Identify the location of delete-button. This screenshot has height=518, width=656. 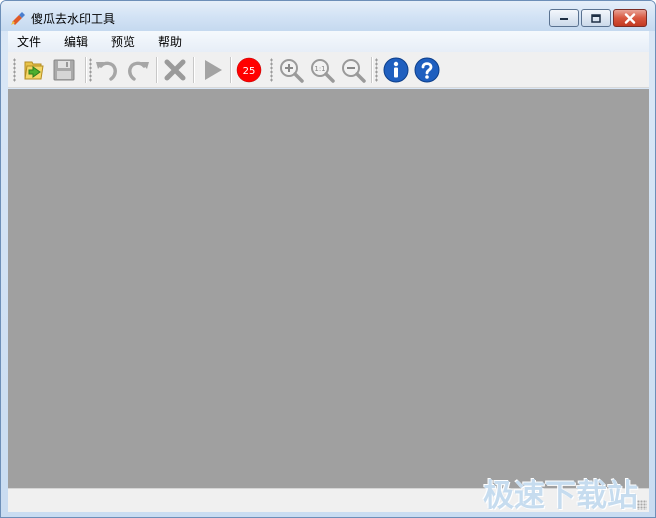
(175, 70).